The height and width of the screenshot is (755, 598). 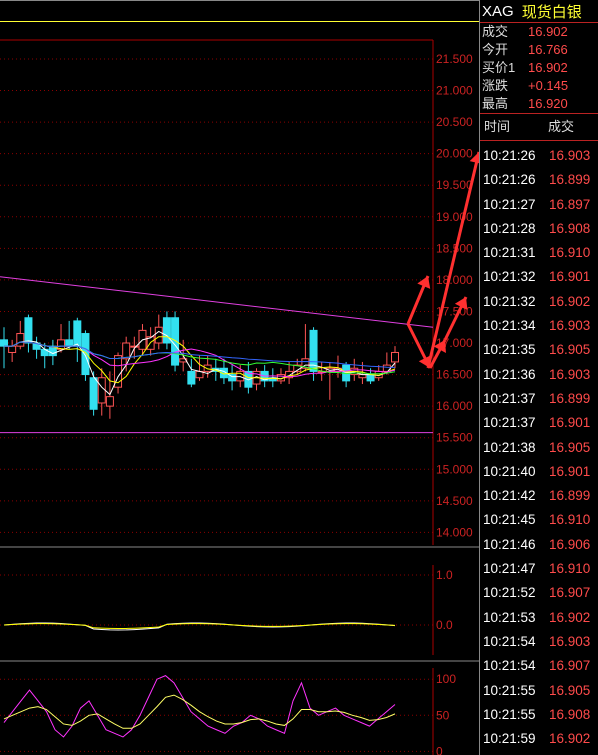 What do you see at coordinates (454, 122) in the screenshot?
I see `y-tick-label: 20.500` at bounding box center [454, 122].